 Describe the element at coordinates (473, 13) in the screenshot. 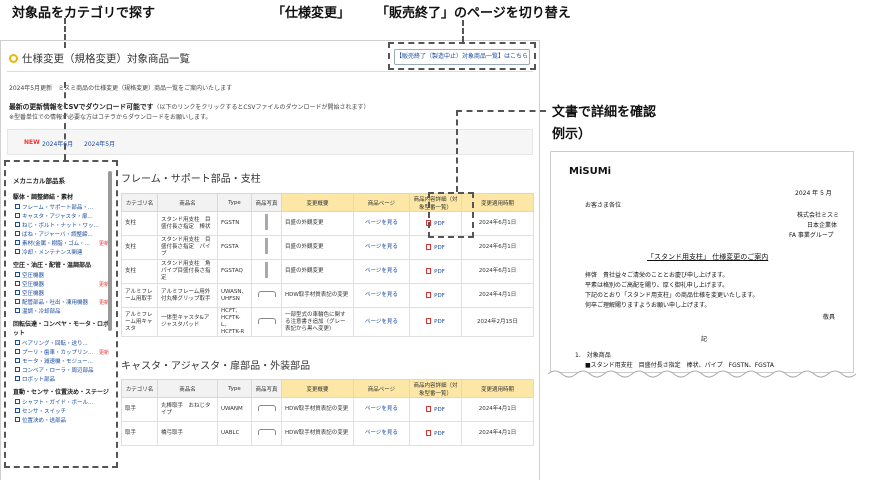

I see `annotation-discontinued-switch: 「販売終了」のページを切り替え` at that location.